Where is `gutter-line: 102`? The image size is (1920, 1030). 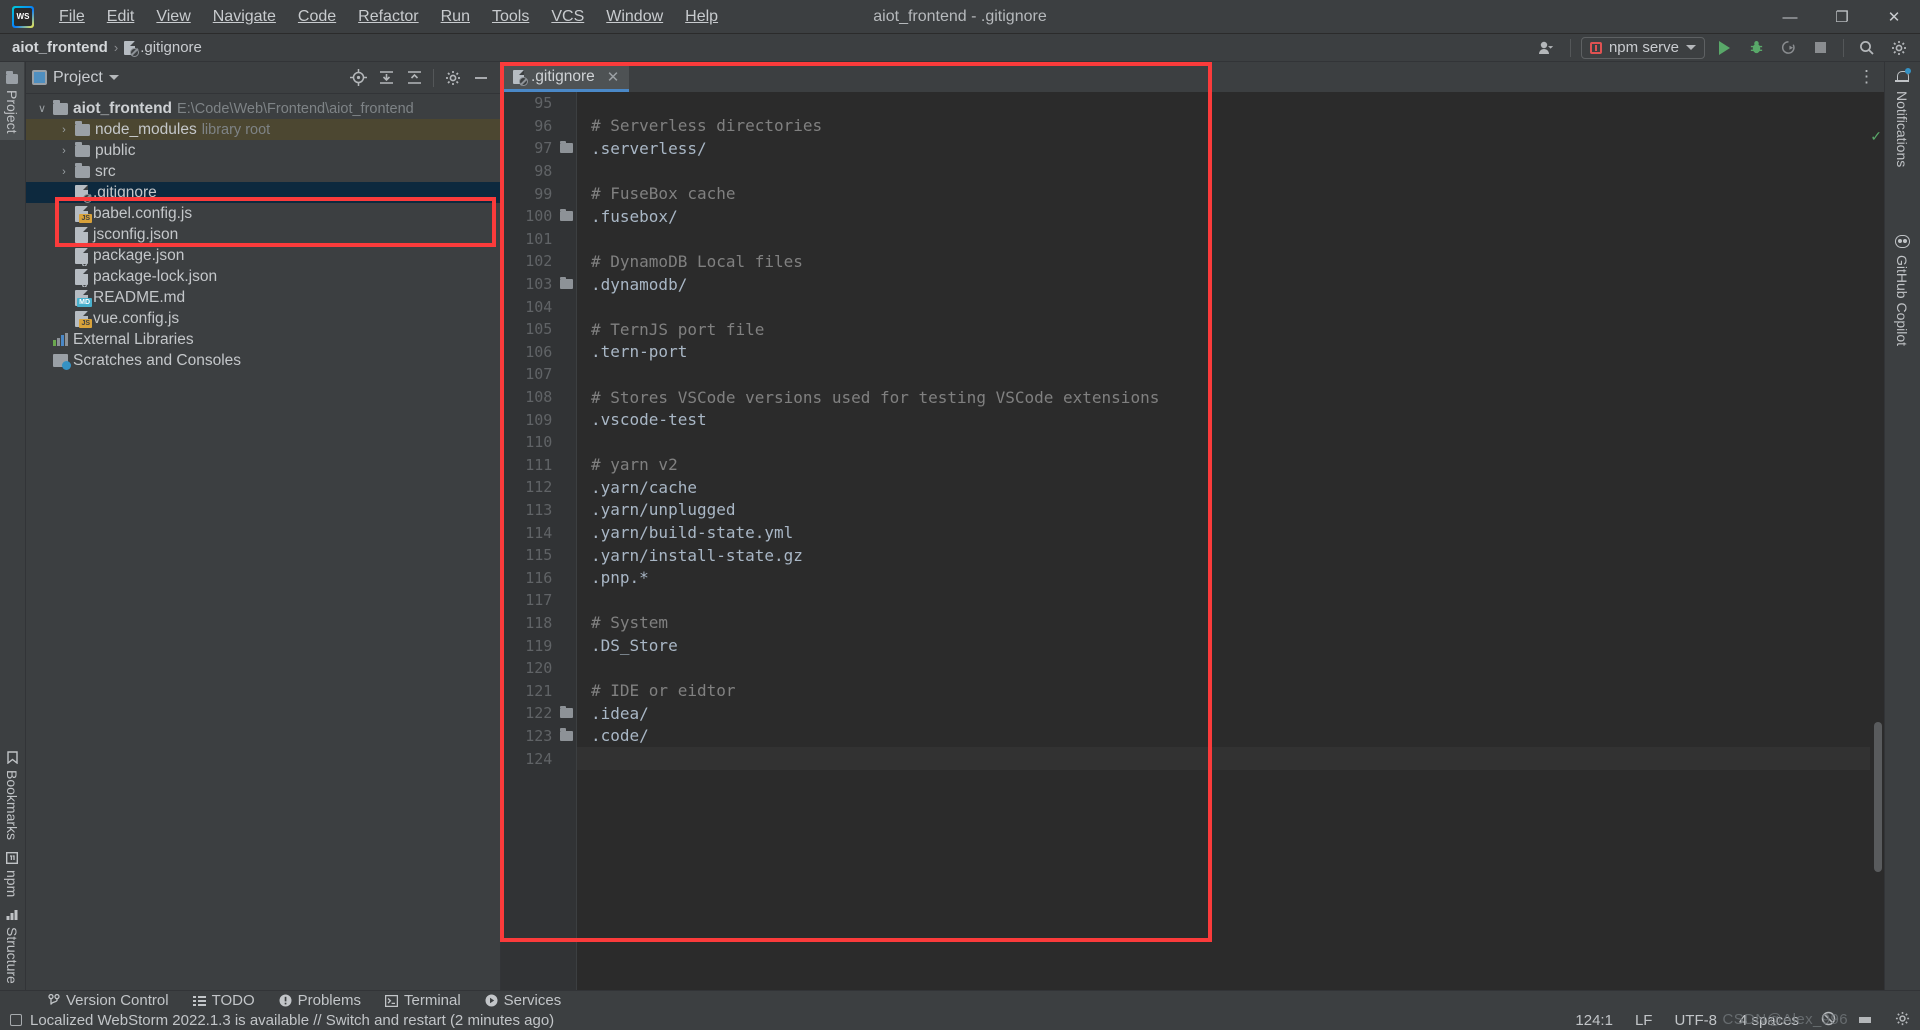 gutter-line: 102 is located at coordinates (538, 261).